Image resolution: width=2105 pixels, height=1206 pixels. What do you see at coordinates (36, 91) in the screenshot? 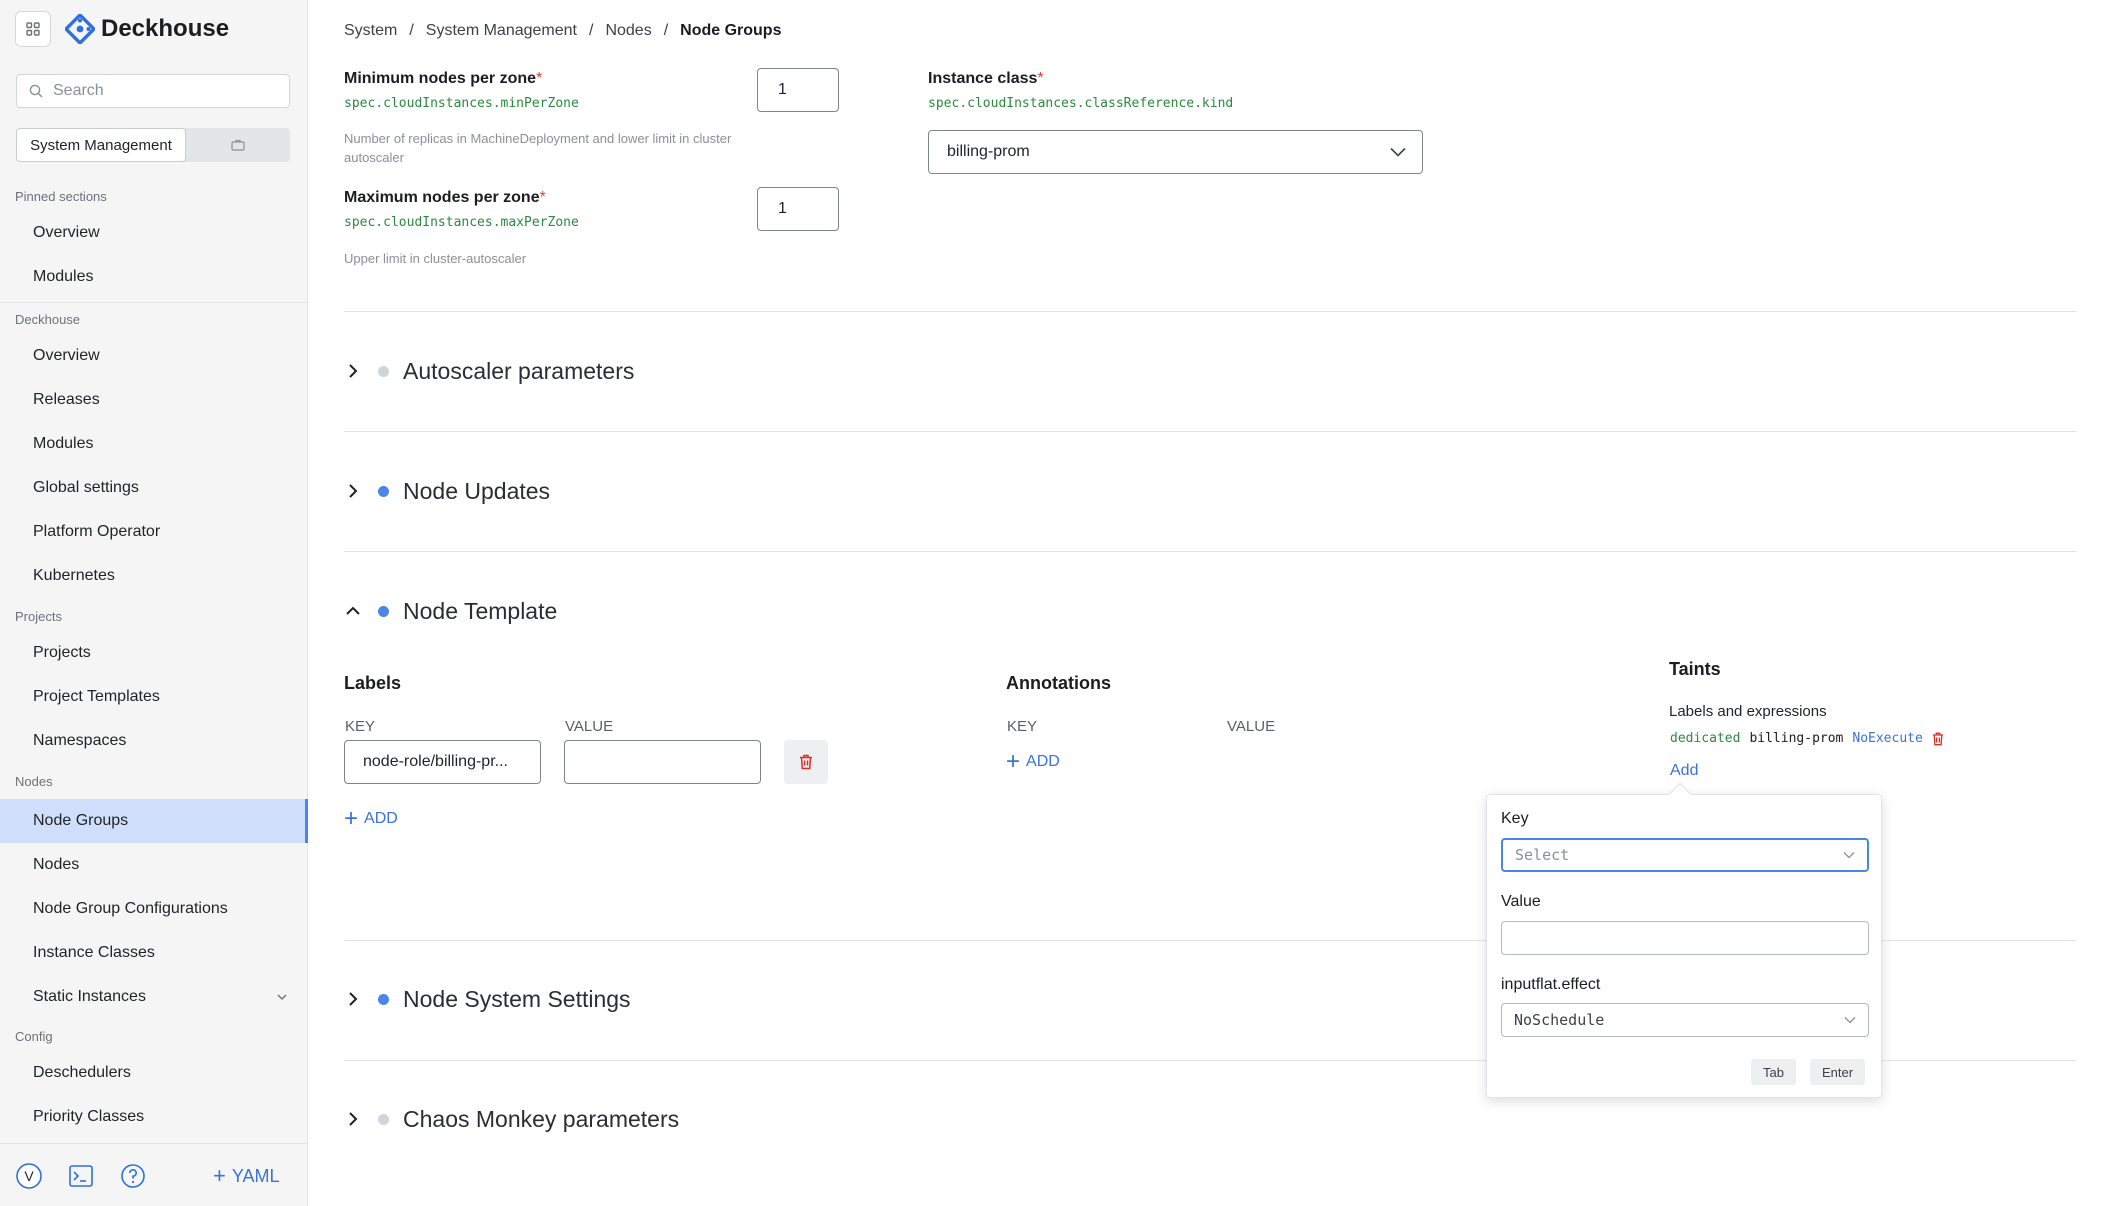
I see `search-icon` at bounding box center [36, 91].